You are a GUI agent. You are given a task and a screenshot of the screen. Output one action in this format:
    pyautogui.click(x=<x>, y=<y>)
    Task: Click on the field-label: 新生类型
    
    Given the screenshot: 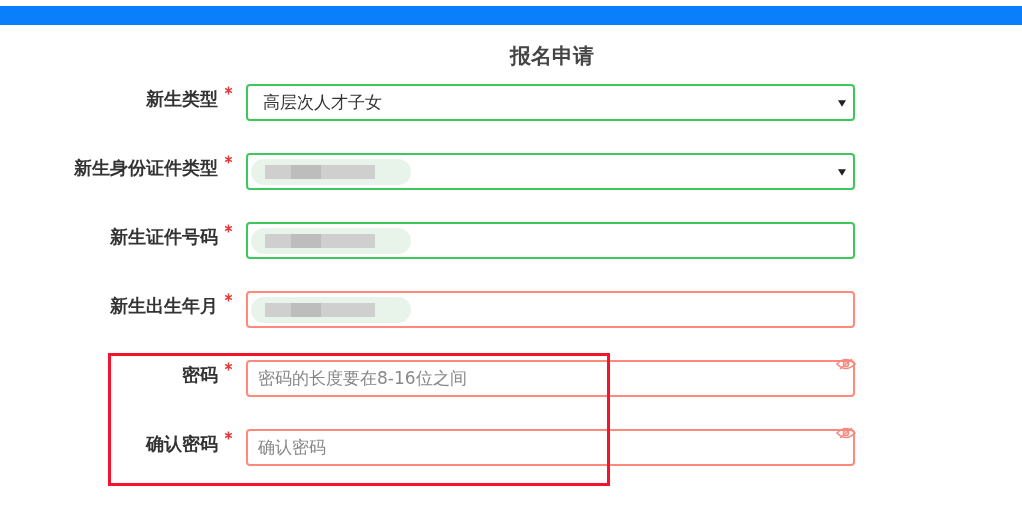 What is the action you would take?
    pyautogui.click(x=182, y=99)
    